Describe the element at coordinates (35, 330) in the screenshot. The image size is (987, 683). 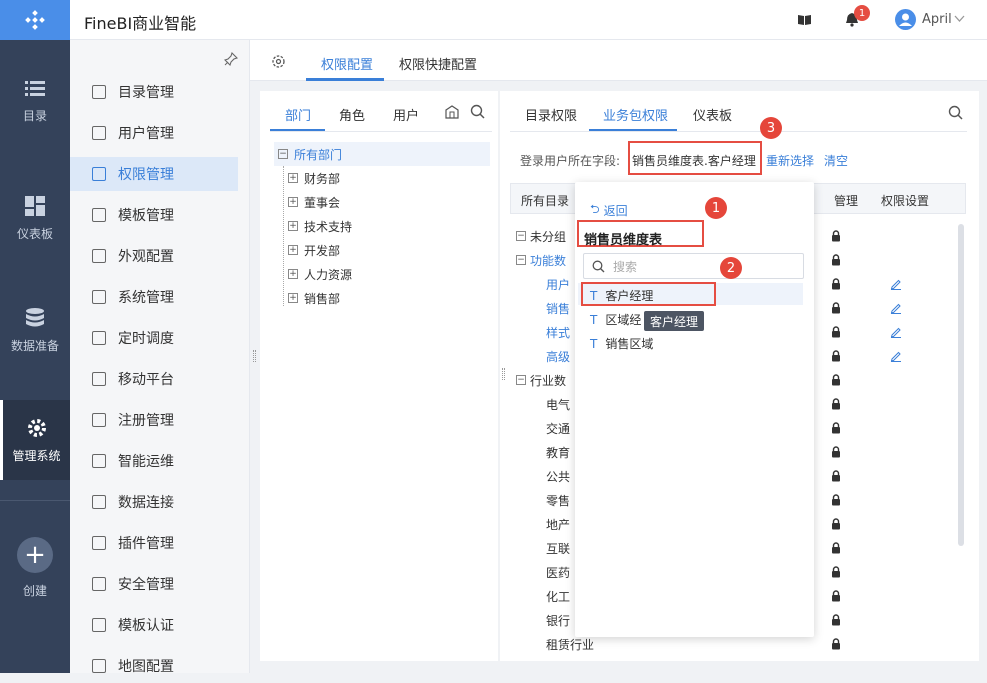
I see `nav-data-prep: 数据准备` at that location.